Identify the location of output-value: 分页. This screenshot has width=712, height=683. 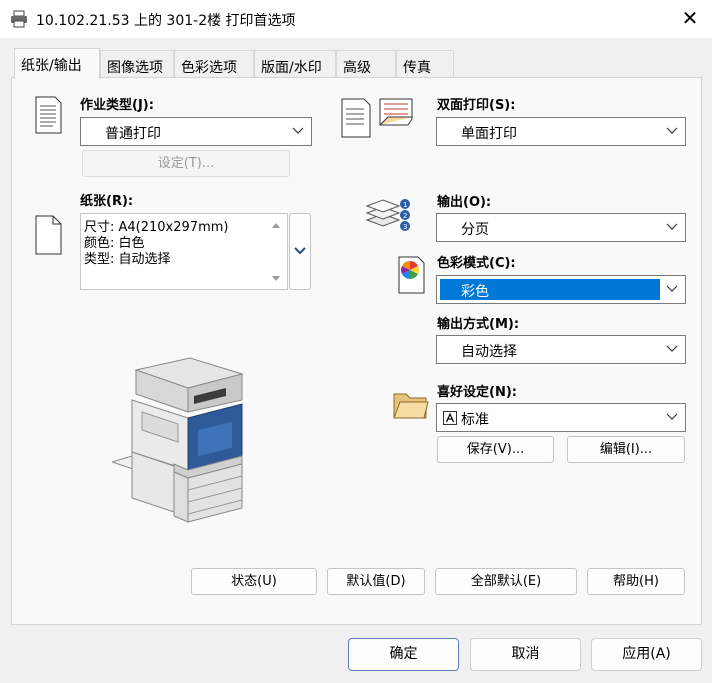
(475, 230).